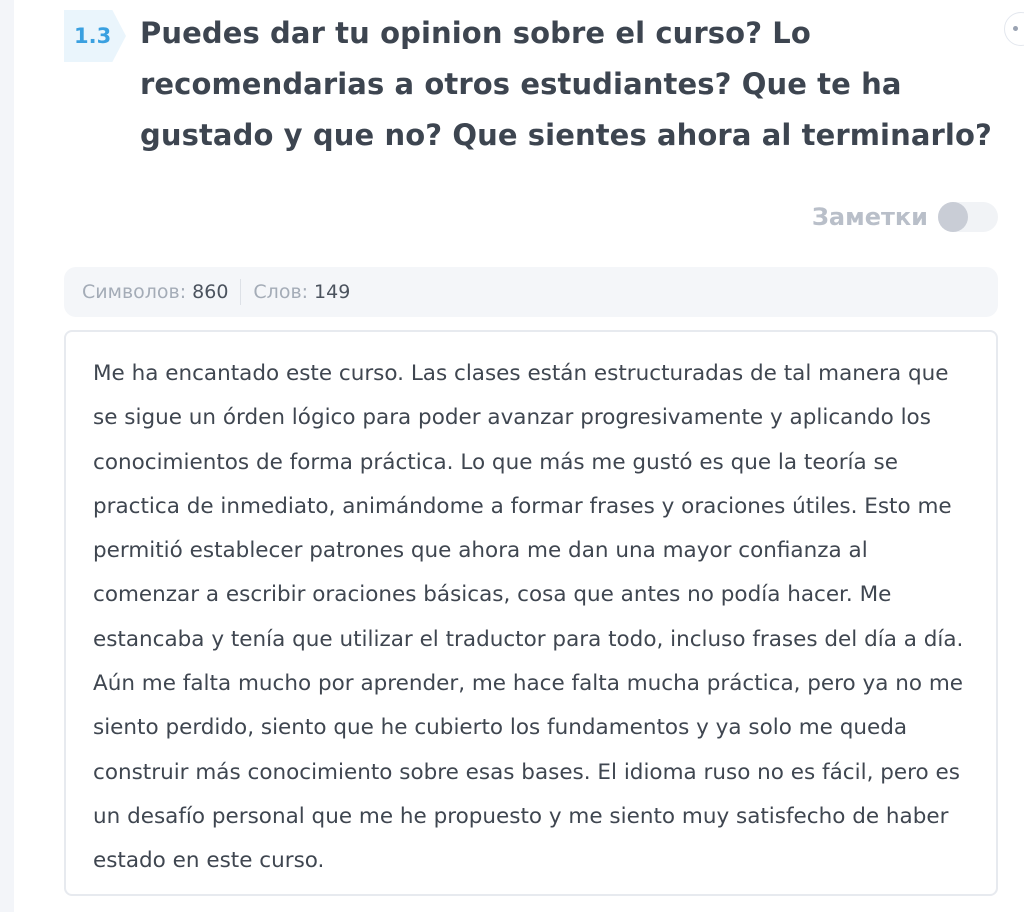 This screenshot has width=1024, height=912. What do you see at coordinates (953, 217) in the screenshot?
I see `toggle-knob` at bounding box center [953, 217].